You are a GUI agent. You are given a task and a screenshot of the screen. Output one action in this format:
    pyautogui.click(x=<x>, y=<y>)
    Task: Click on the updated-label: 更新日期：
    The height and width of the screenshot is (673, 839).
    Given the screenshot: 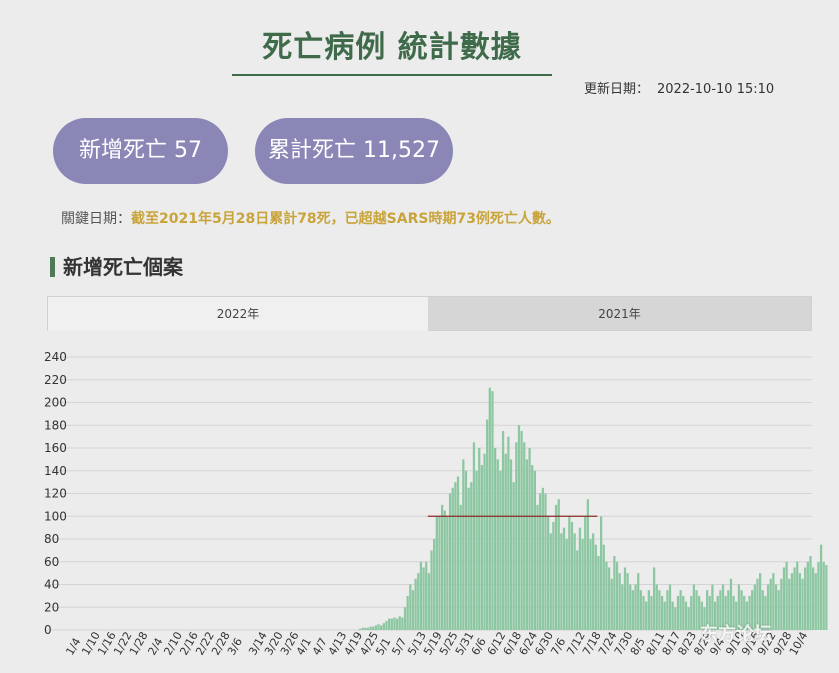 What is the action you would take?
    pyautogui.click(x=617, y=89)
    